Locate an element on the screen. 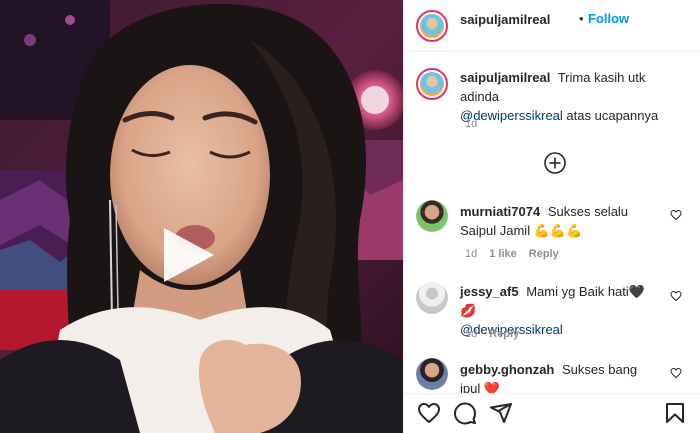 This screenshot has width=700, height=433. comment-text: gebby.ghonzah Sukses bang ipul ❤️ is located at coordinates (560, 376).